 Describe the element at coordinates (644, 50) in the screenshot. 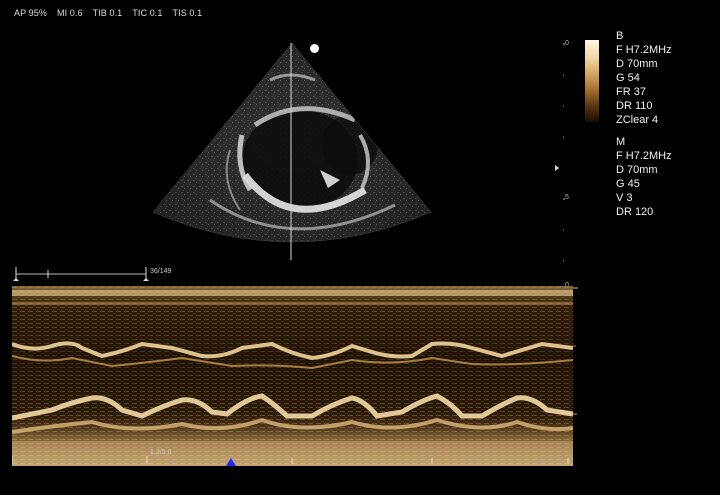

I see `bmode-frequency: F H7.2MHz` at that location.